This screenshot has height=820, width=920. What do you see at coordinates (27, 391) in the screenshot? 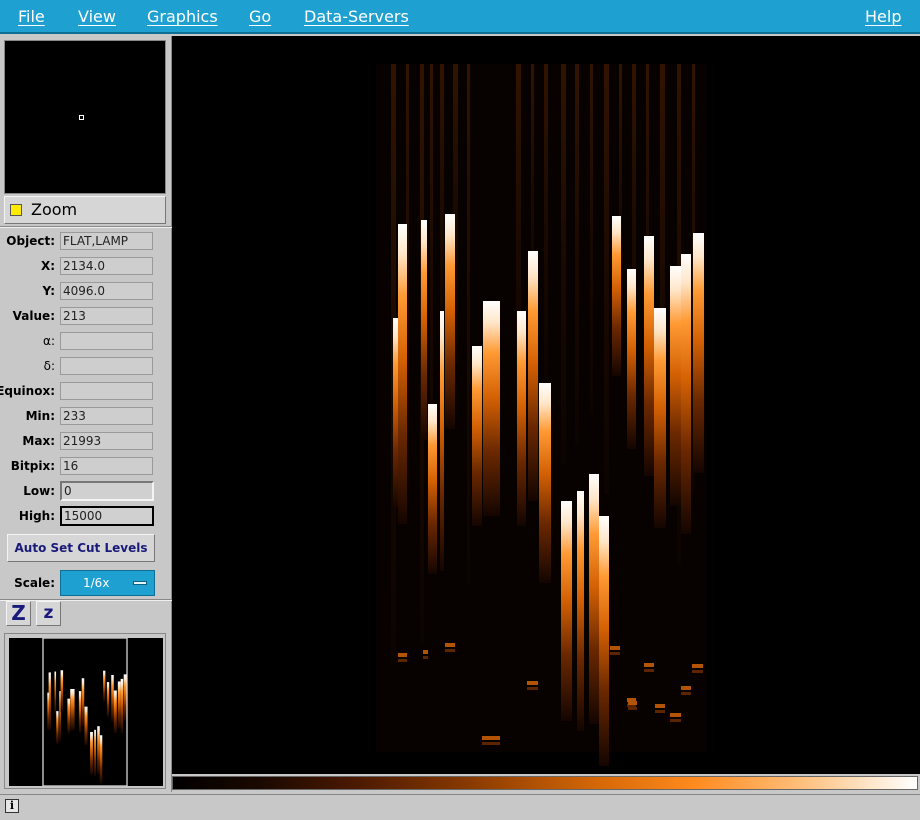
I see `equinox-label: Equinox:` at bounding box center [27, 391].